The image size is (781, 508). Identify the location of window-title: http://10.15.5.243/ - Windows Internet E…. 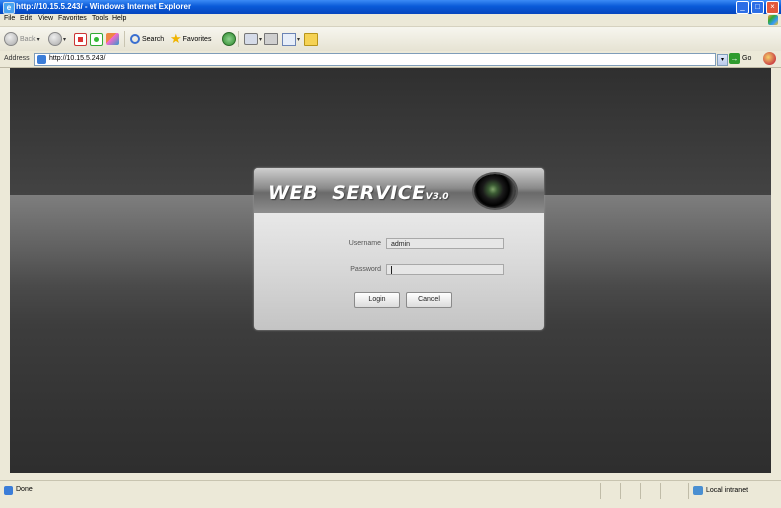
(104, 6).